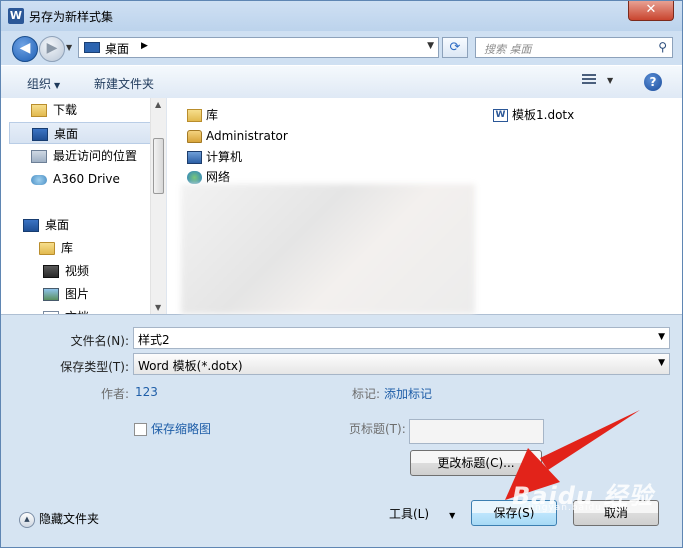 The image size is (683, 548). I want to click on tags-label: 标记:, so click(366, 394).